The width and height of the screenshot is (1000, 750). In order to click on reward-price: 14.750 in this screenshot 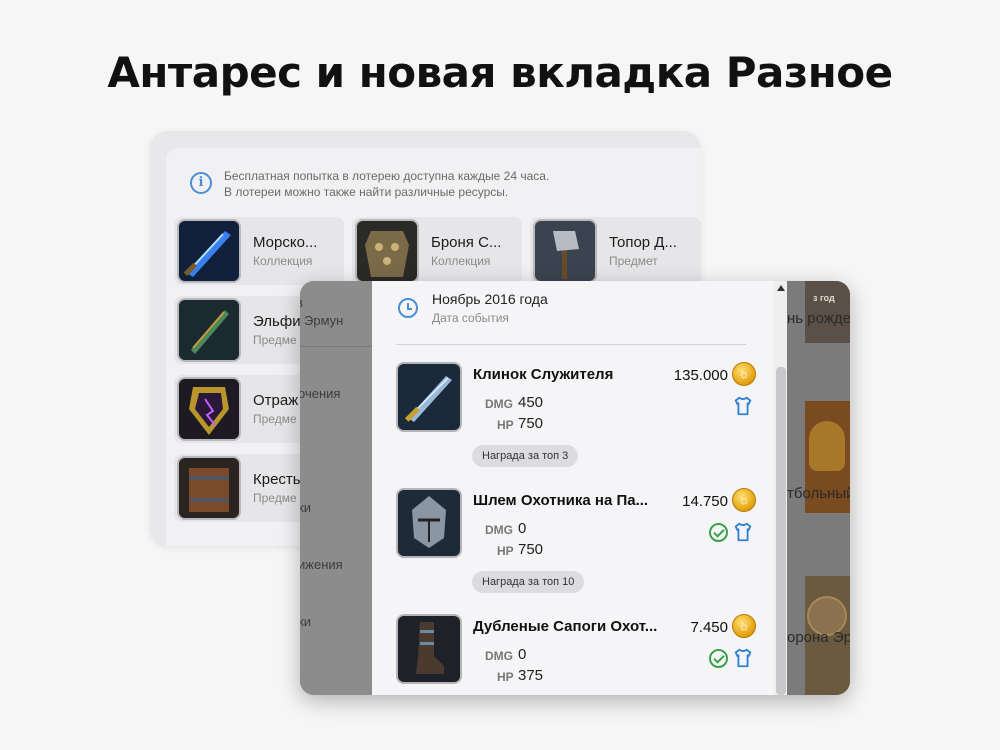, I will do `click(705, 501)`.